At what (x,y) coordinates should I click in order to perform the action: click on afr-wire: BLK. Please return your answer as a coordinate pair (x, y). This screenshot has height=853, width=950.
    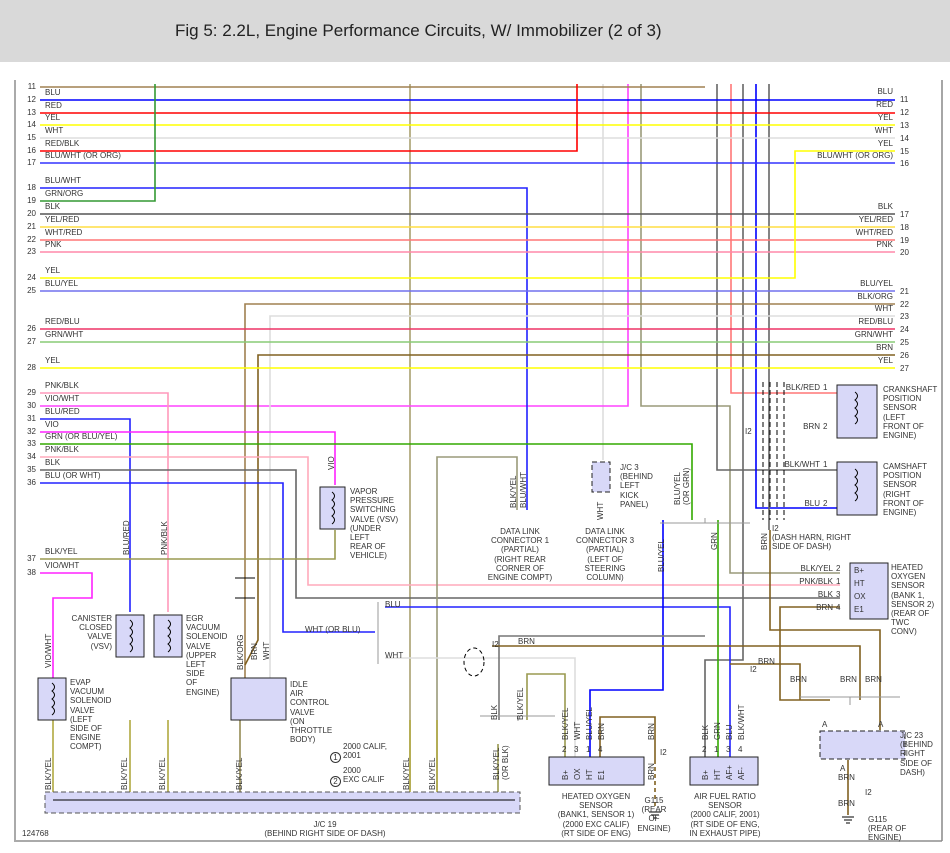
    Looking at the image, I should click on (705, 732).